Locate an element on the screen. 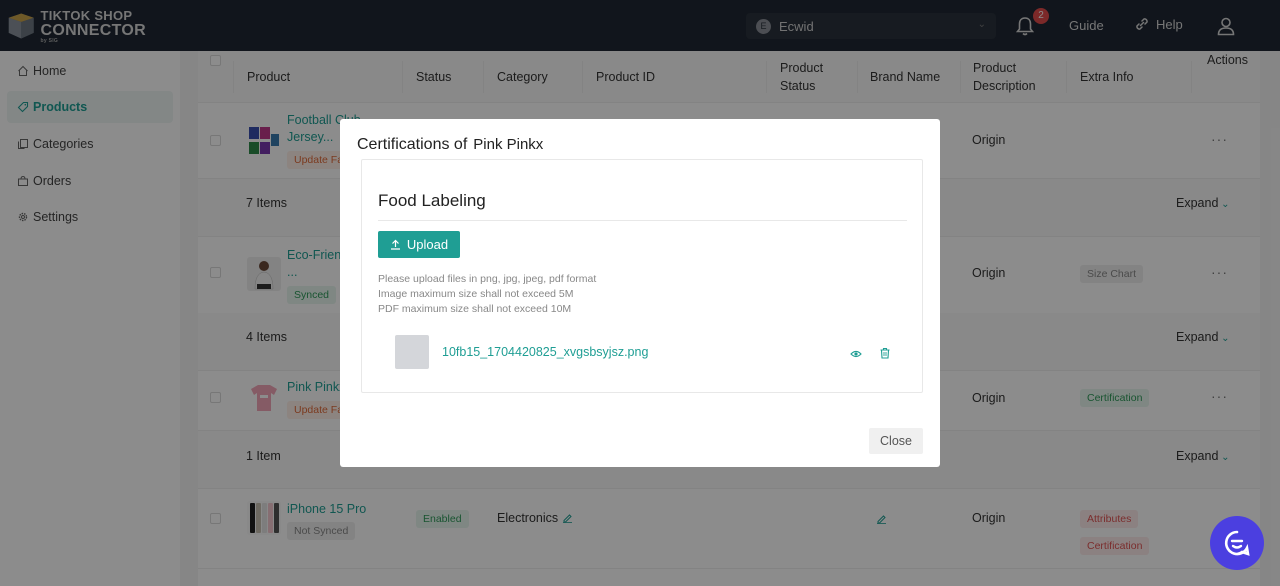  chat-icon is located at coordinates (1237, 543).